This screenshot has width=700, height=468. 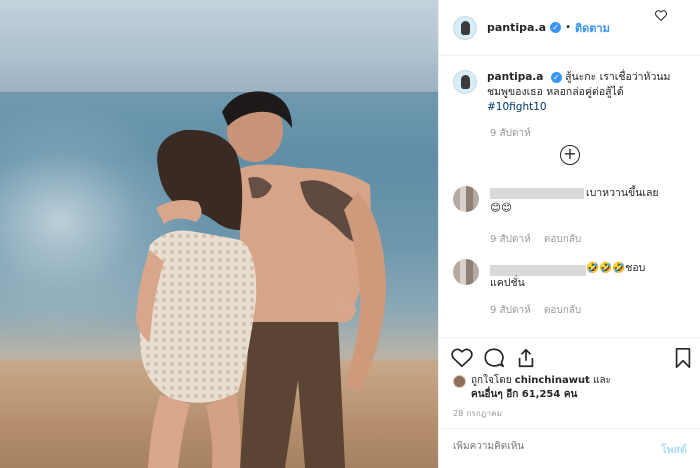 I want to click on follow-button: ติดตาม, so click(x=592, y=28).